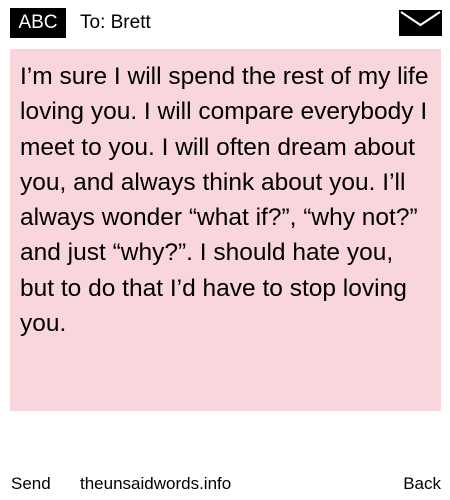 This screenshot has height=500, width=450. Describe the element at coordinates (422, 484) in the screenshot. I see `back-button: Back` at that location.